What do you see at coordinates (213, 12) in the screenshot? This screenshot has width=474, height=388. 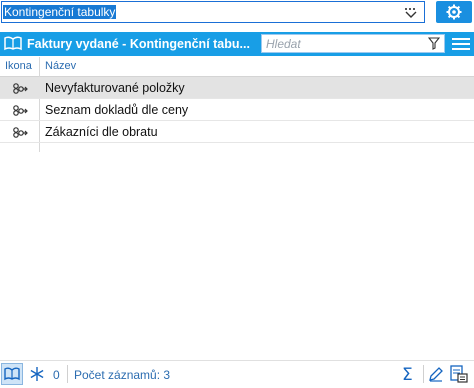 I see `view-select: Kontingenční tabulky` at bounding box center [213, 12].